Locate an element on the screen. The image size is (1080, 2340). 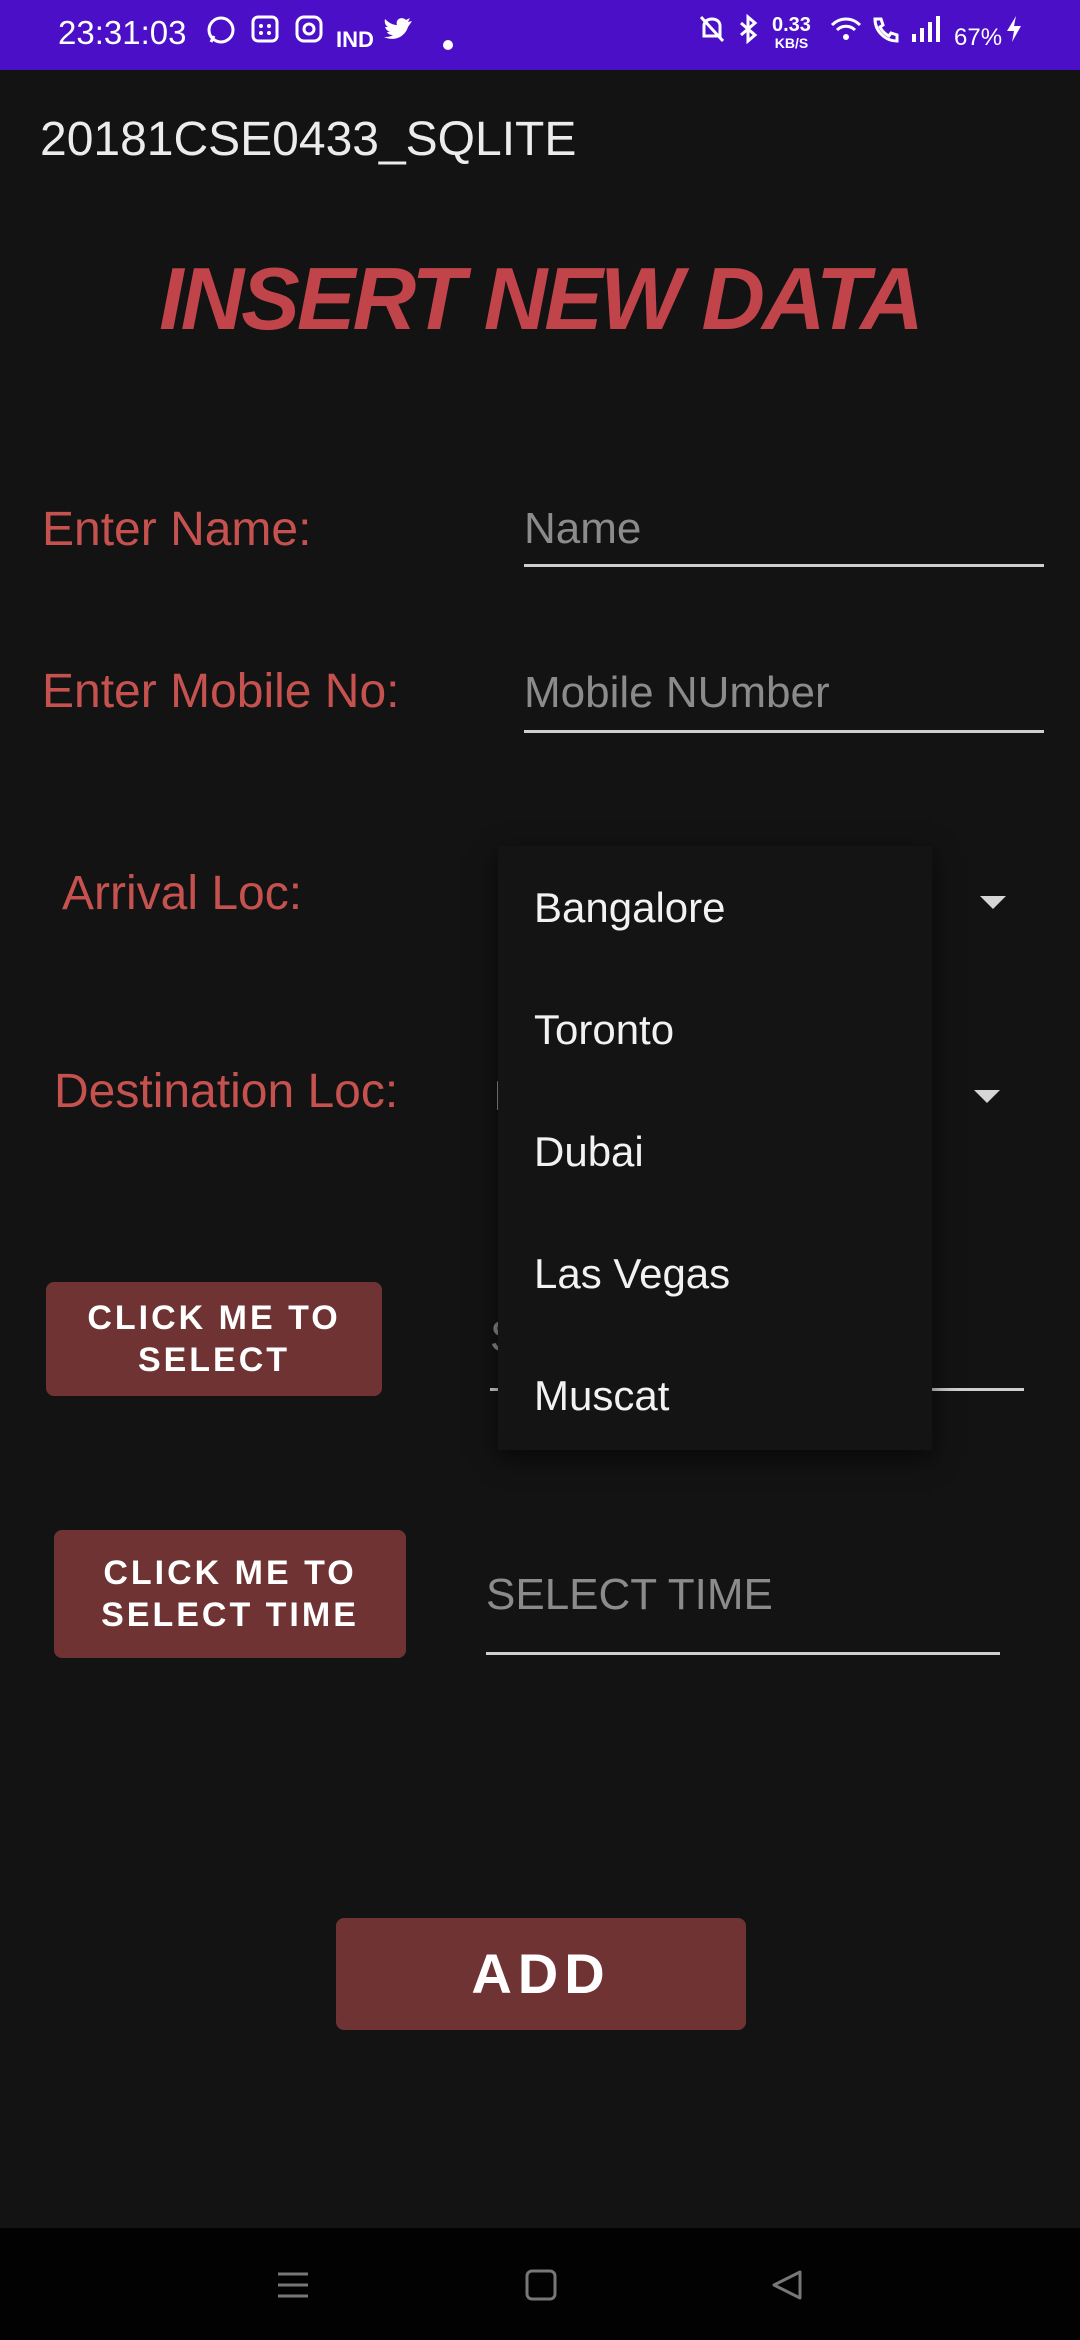
time-input: SELECT TIME is located at coordinates (743, 1610).